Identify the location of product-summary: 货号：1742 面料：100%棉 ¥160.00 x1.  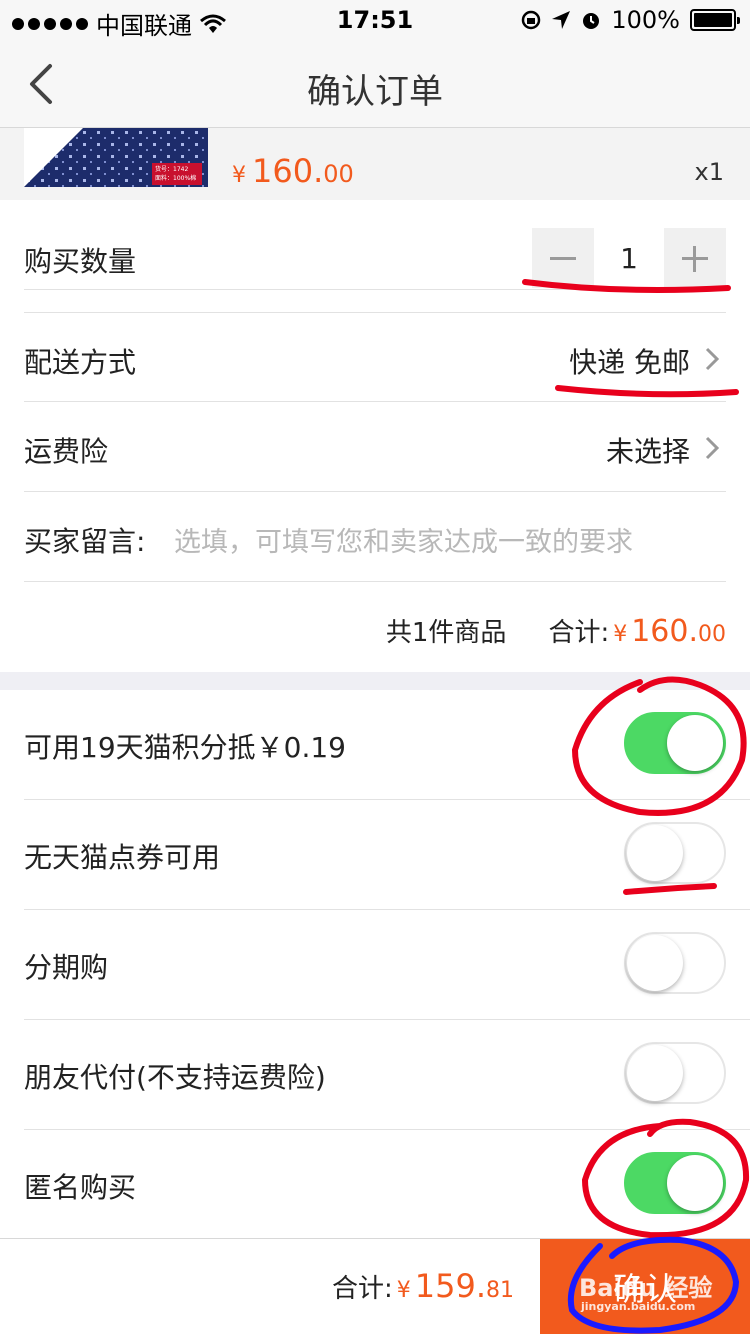
(375, 164).